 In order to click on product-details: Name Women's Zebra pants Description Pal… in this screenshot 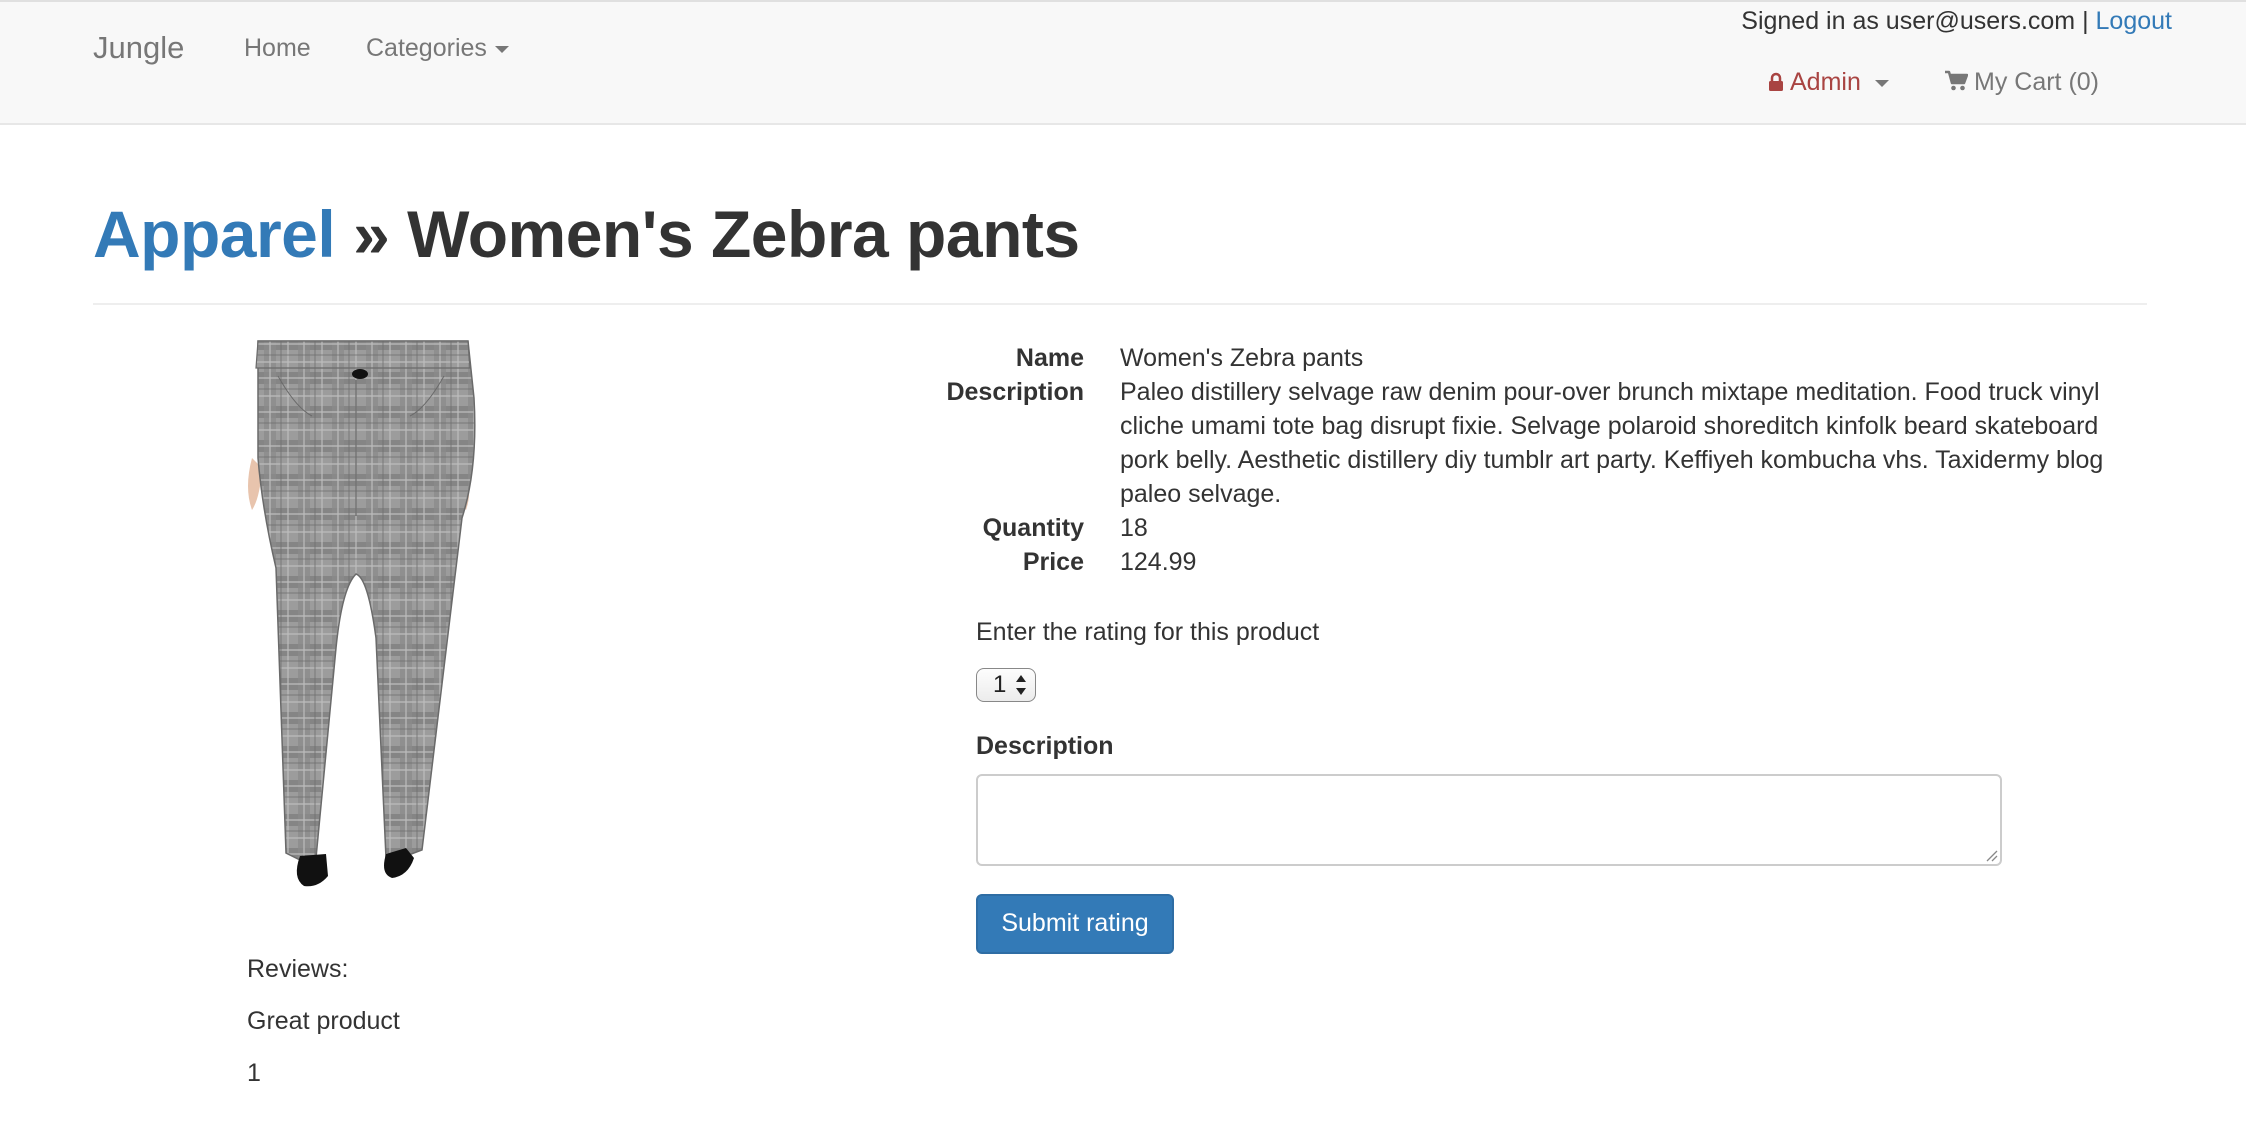, I will do `click(1520, 460)`.